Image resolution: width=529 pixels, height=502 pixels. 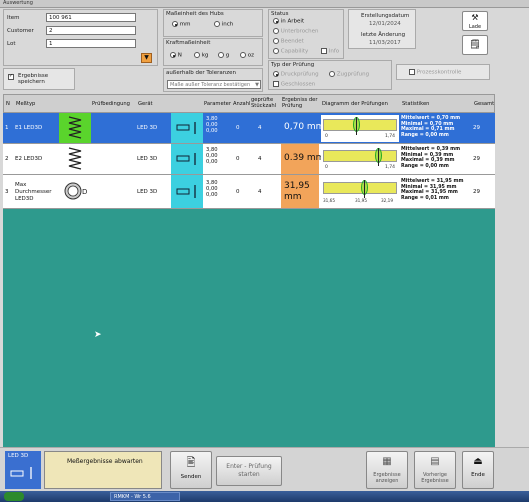 What do you see at coordinates (385, 43) in the screenshot?
I see `changed-value: 11/03/2017` at bounding box center [385, 43].